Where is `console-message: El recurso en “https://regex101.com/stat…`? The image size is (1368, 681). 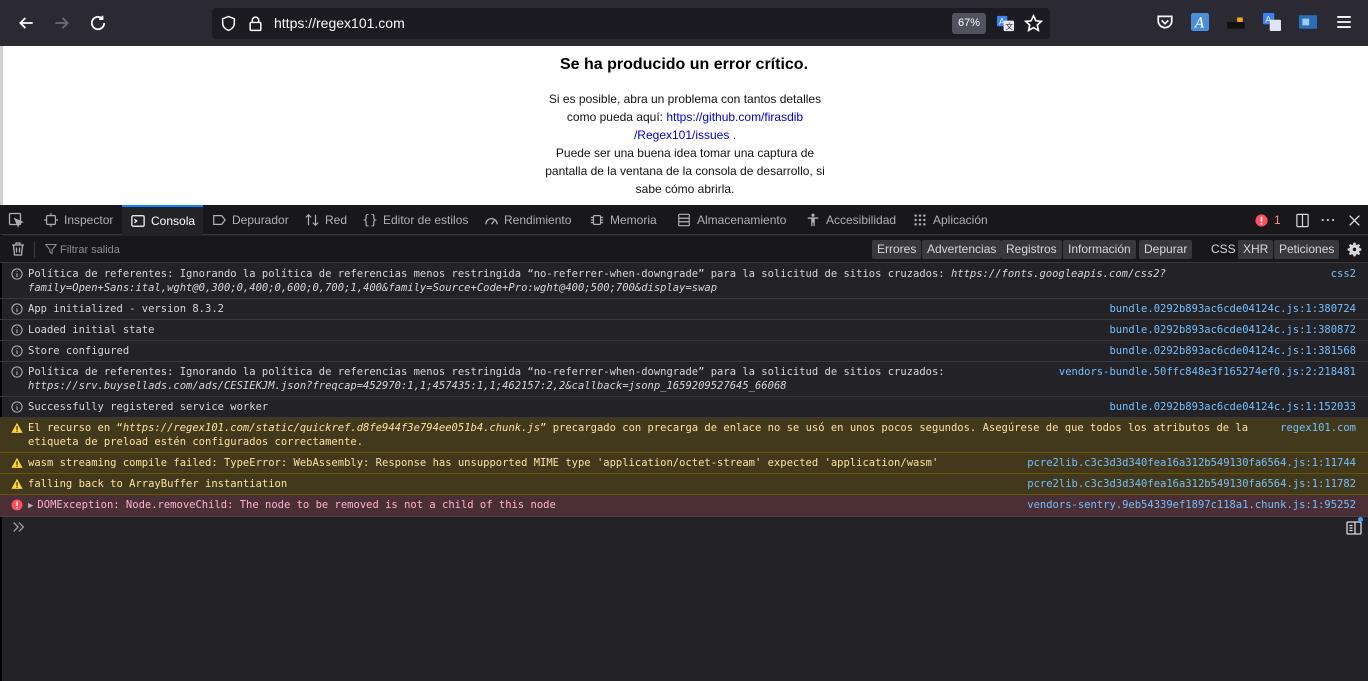
console-message: El recurso en “https://regex101.com/stat… is located at coordinates (648, 435).